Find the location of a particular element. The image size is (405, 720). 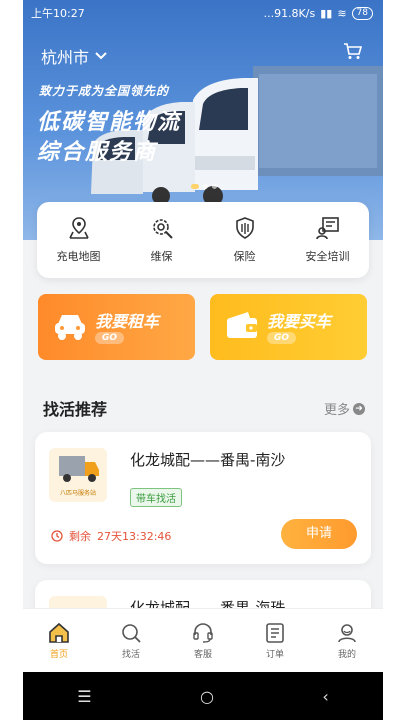

job-title: 化龙城配——番禺-南沙 is located at coordinates (208, 460).